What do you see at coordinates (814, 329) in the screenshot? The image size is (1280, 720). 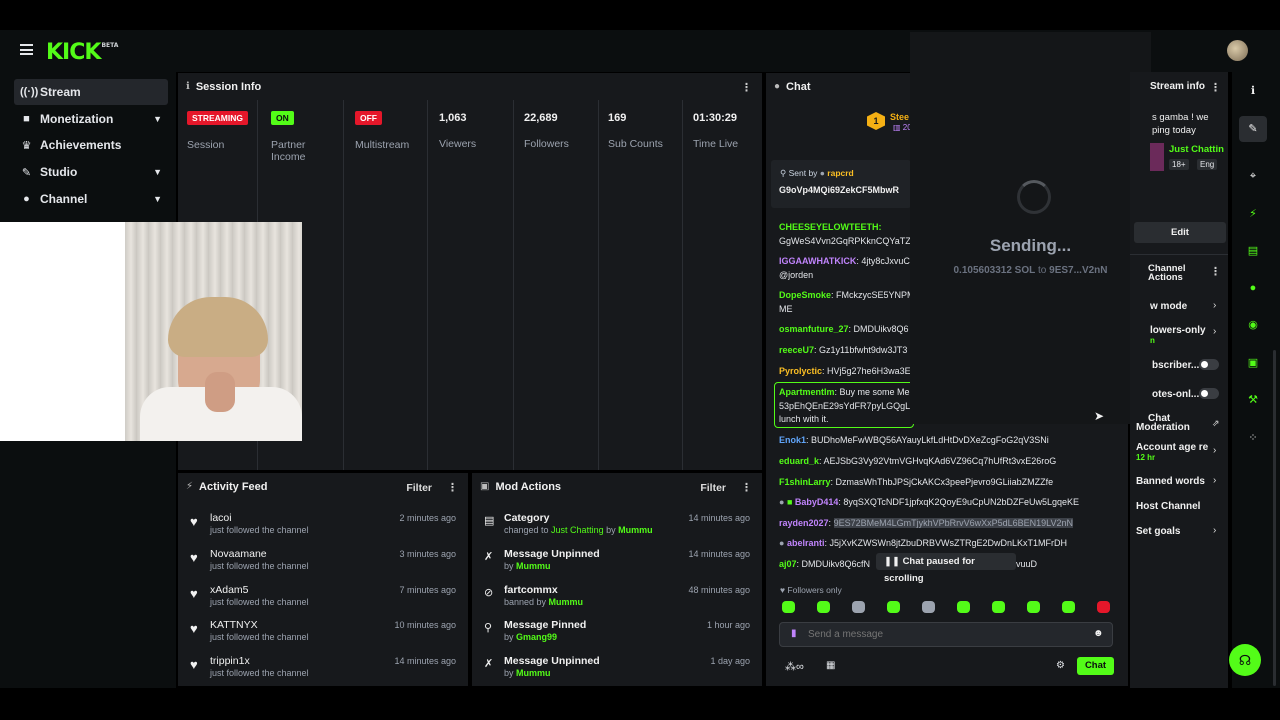 I see `chat-username: osmanfuture_27` at bounding box center [814, 329].